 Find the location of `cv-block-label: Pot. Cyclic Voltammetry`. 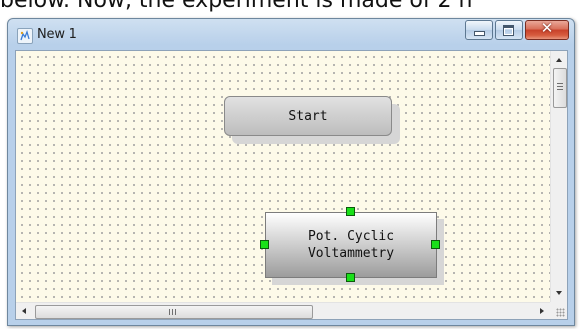

cv-block-label: Pot. Cyclic Voltammetry is located at coordinates (351, 245).